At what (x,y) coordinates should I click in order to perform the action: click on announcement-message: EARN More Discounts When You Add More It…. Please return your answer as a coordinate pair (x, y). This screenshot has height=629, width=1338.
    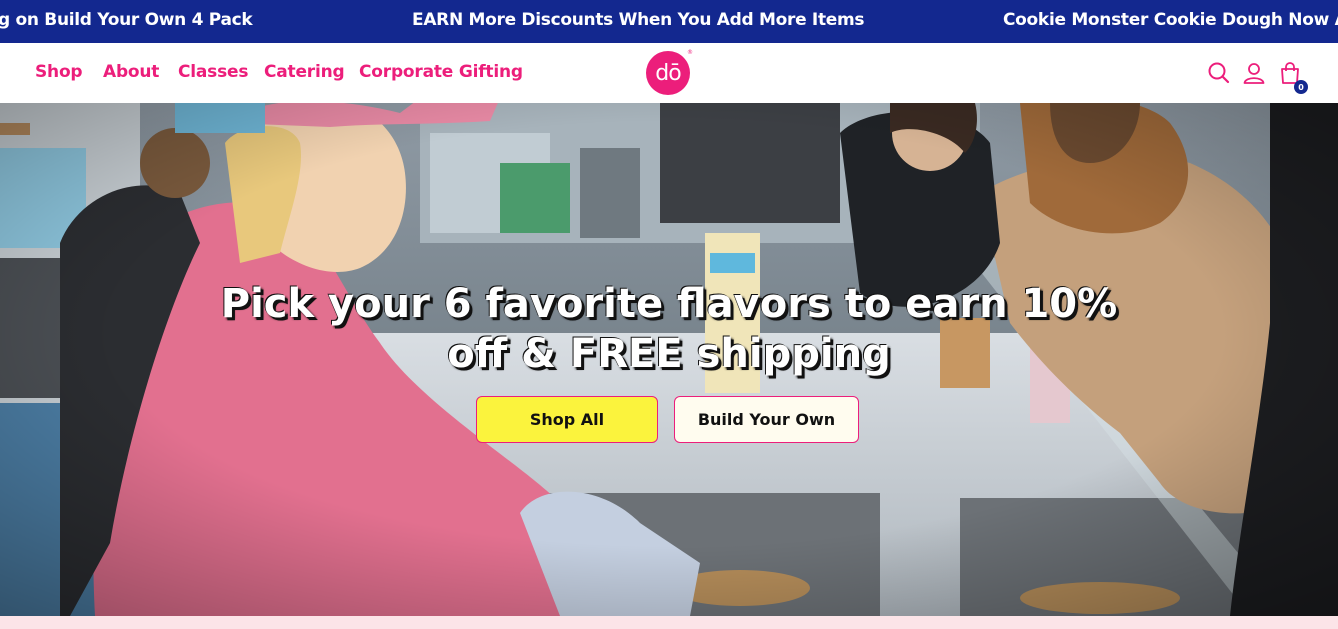
    Looking at the image, I should click on (638, 20).